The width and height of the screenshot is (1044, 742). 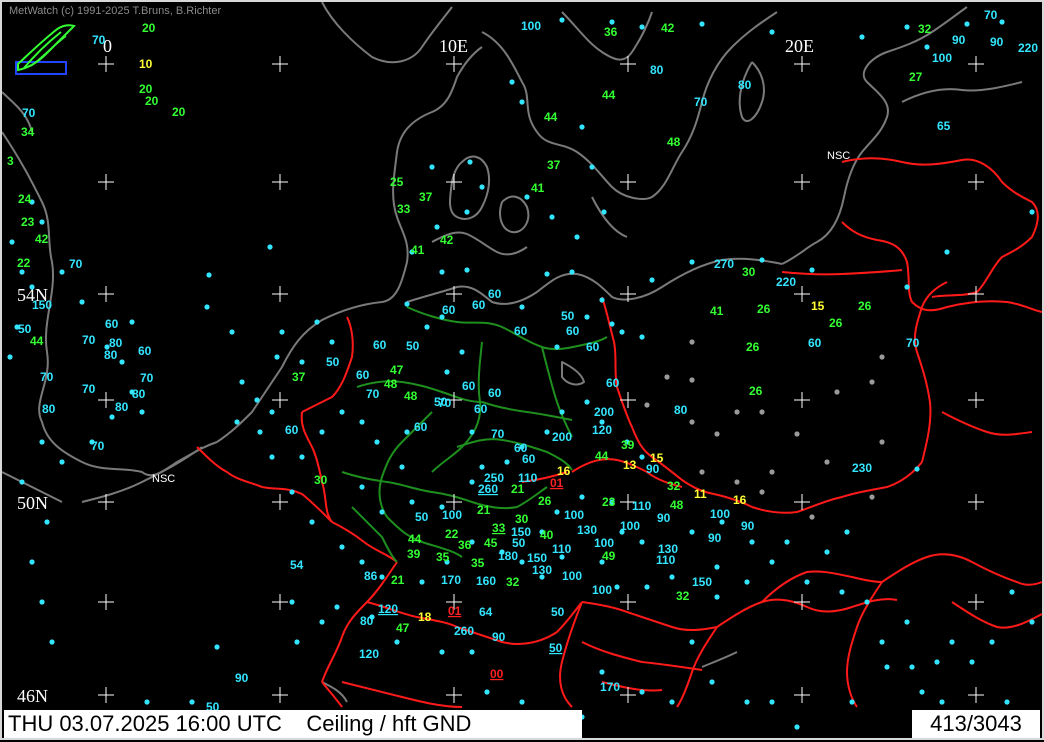 I want to click on observation-value: 260, so click(x=464, y=631).